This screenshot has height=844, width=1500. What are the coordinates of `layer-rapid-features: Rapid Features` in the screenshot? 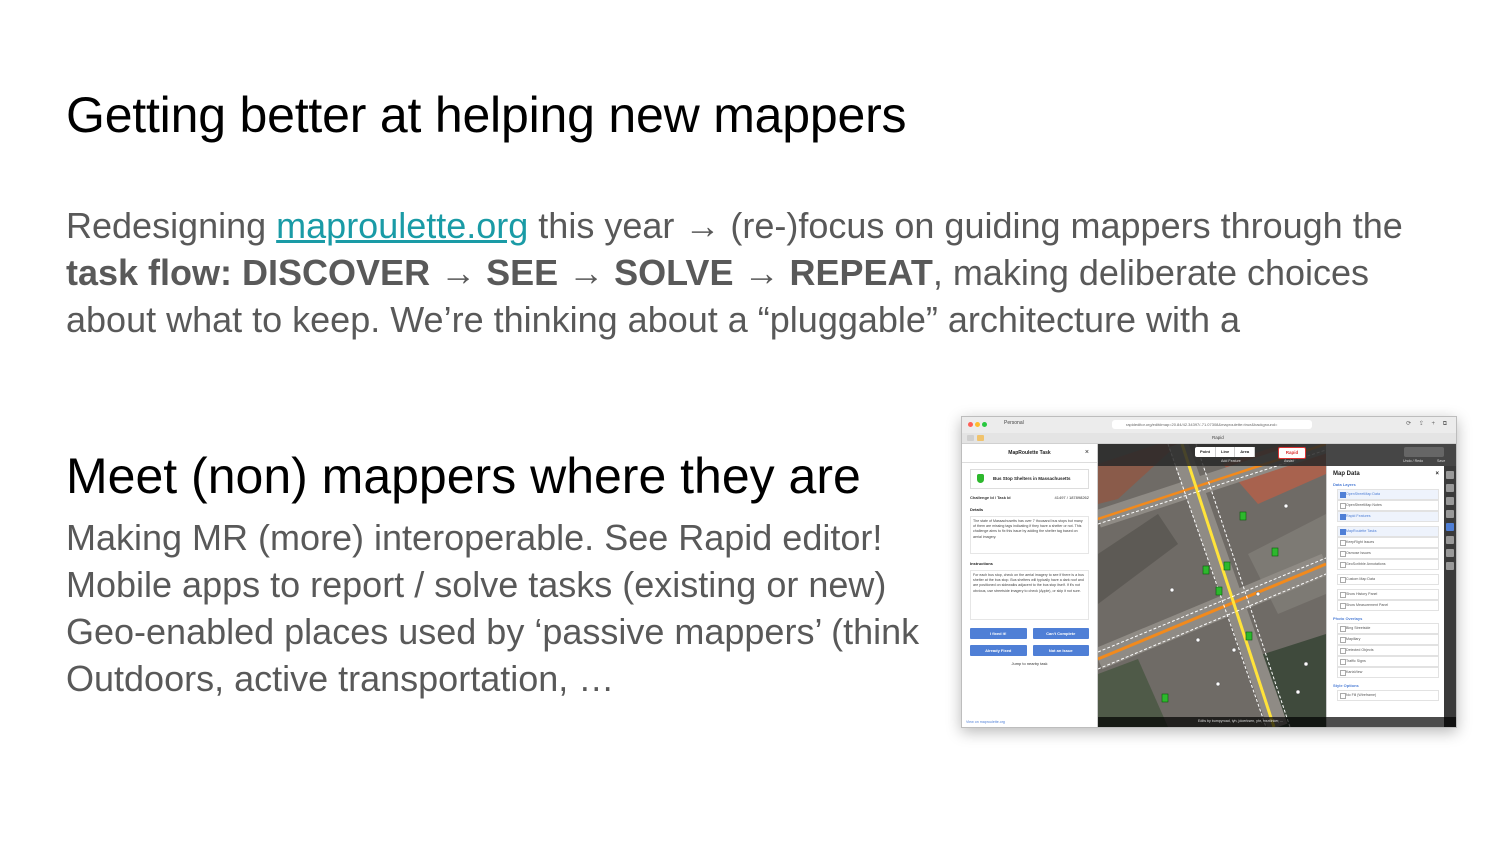 It's located at (1388, 516).